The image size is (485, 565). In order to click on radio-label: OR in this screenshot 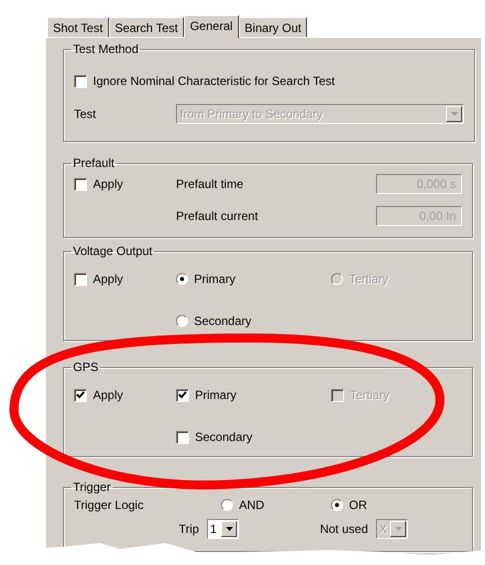, I will do `click(358, 505)`.